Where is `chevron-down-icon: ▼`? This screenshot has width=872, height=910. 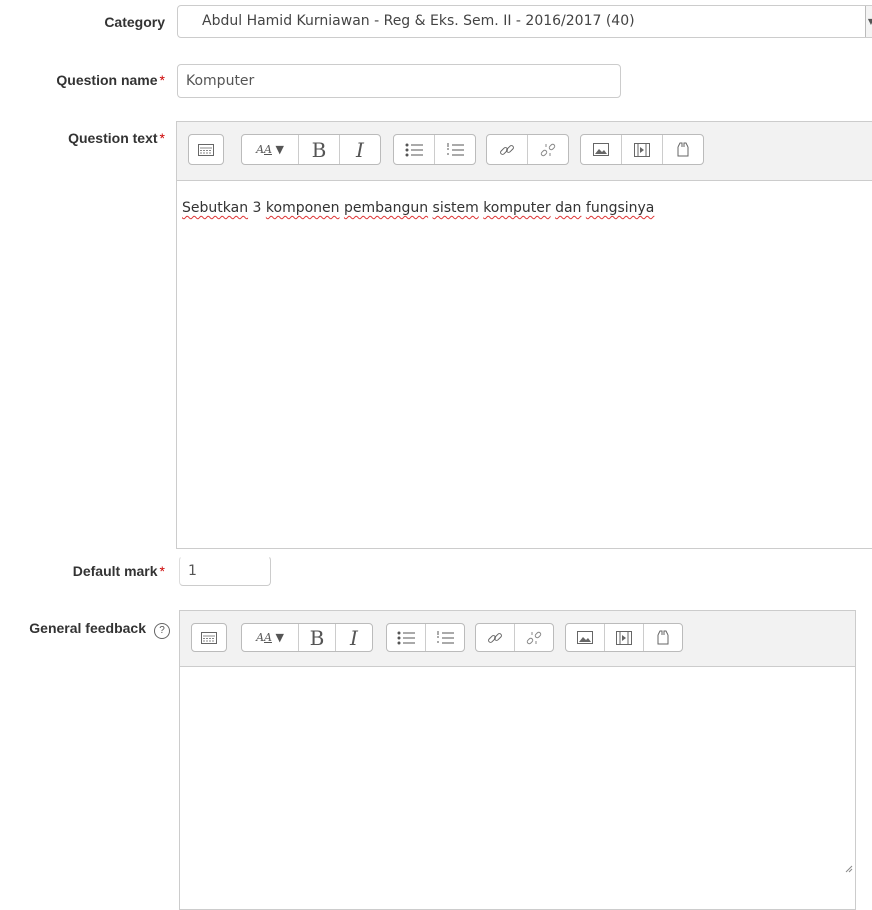
chevron-down-icon: ▼ is located at coordinates (868, 21).